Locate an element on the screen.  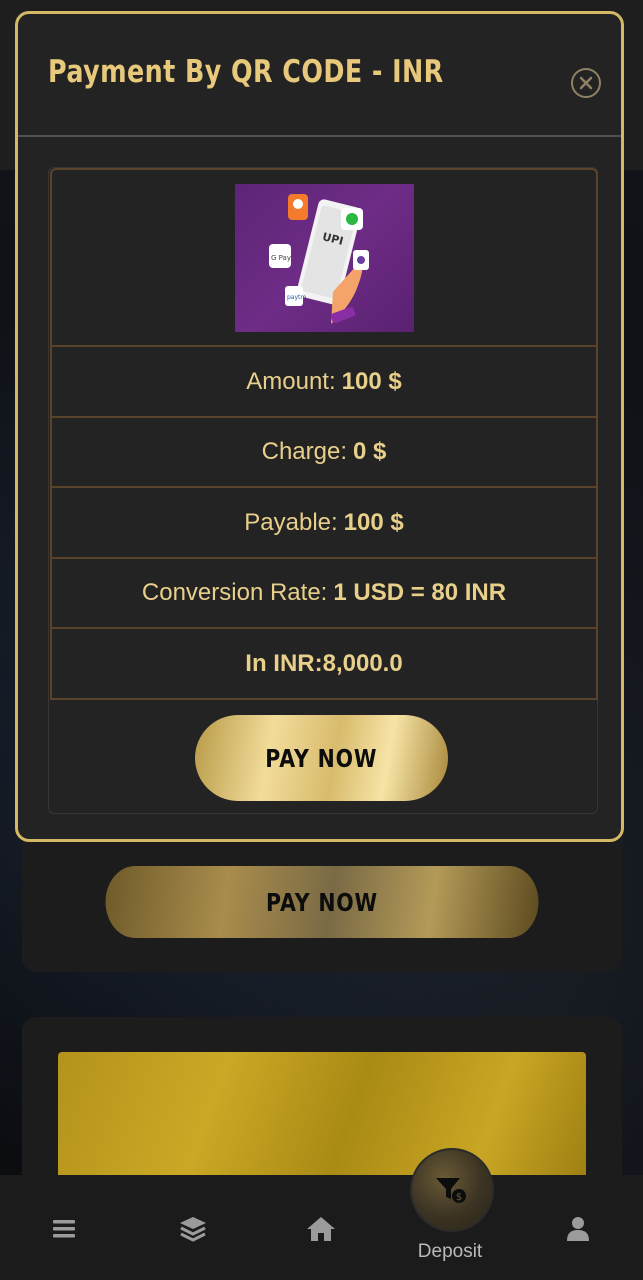
inr-total-value: In INR:8,000.0 is located at coordinates (324, 663).